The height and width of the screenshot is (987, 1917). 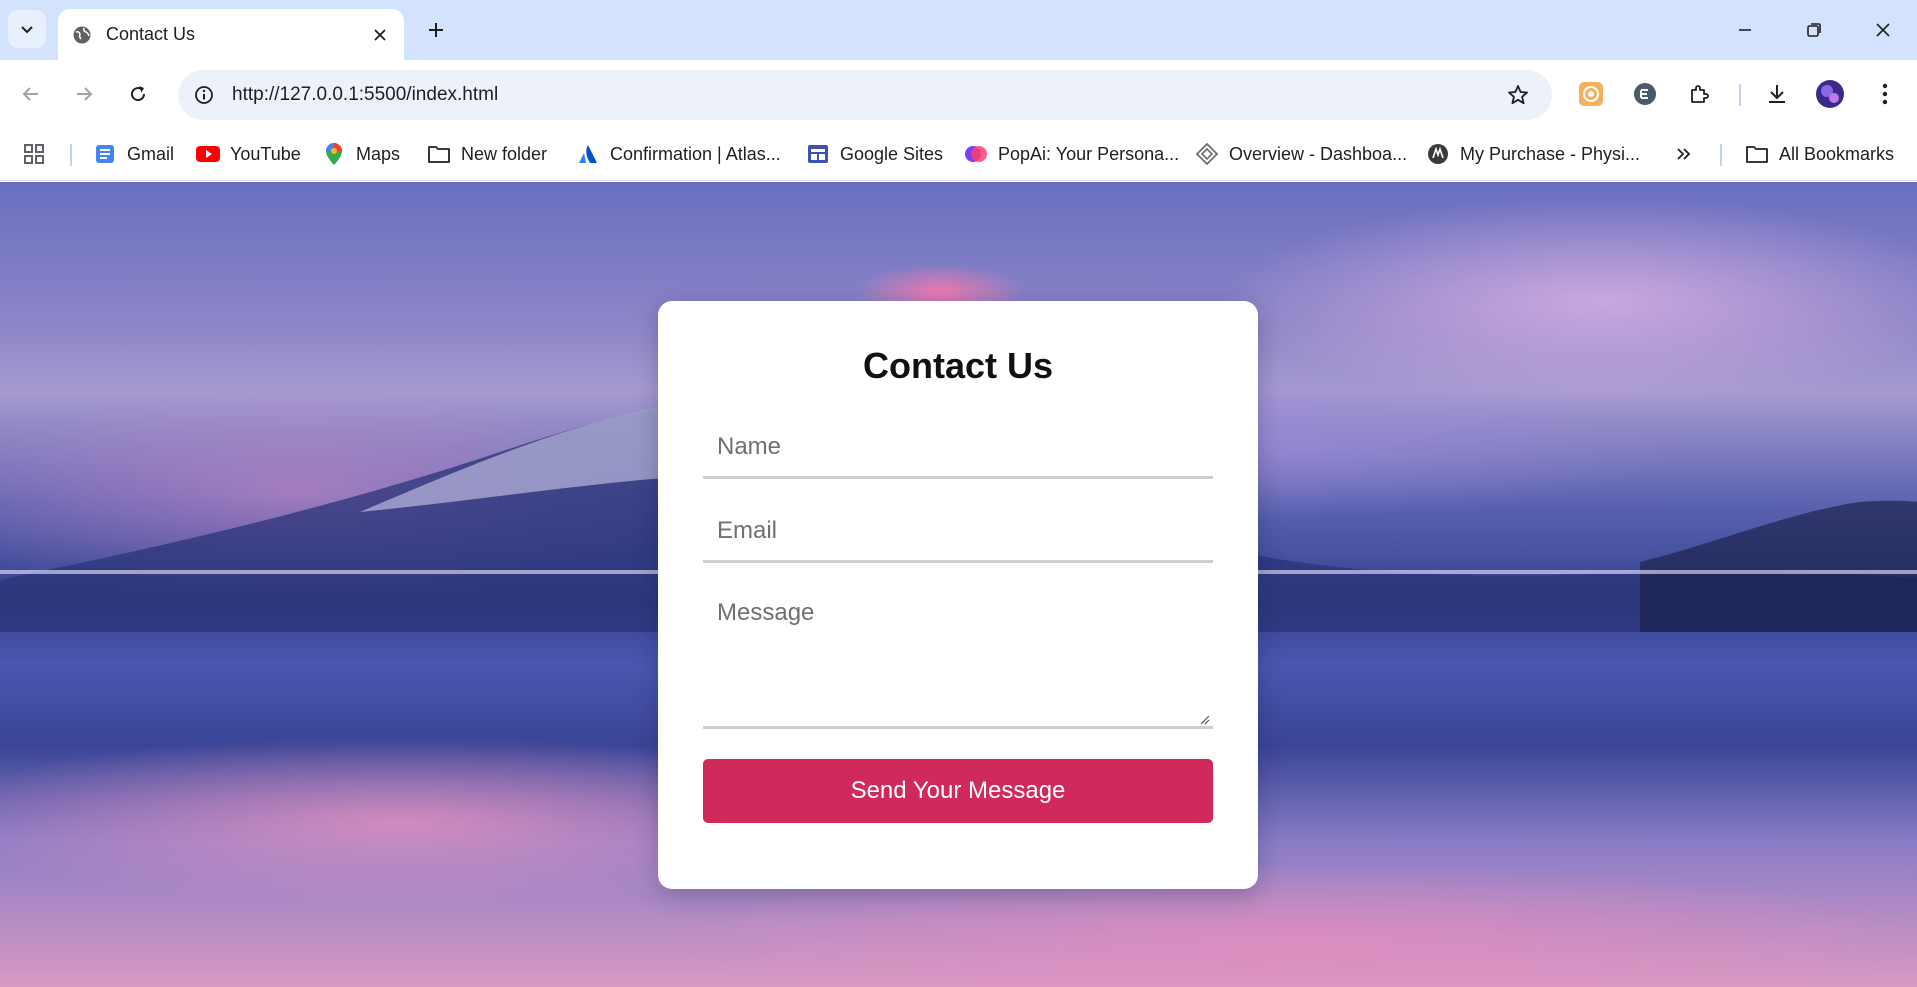 I want to click on bookmark-gmail: Gmail, so click(x=133, y=154).